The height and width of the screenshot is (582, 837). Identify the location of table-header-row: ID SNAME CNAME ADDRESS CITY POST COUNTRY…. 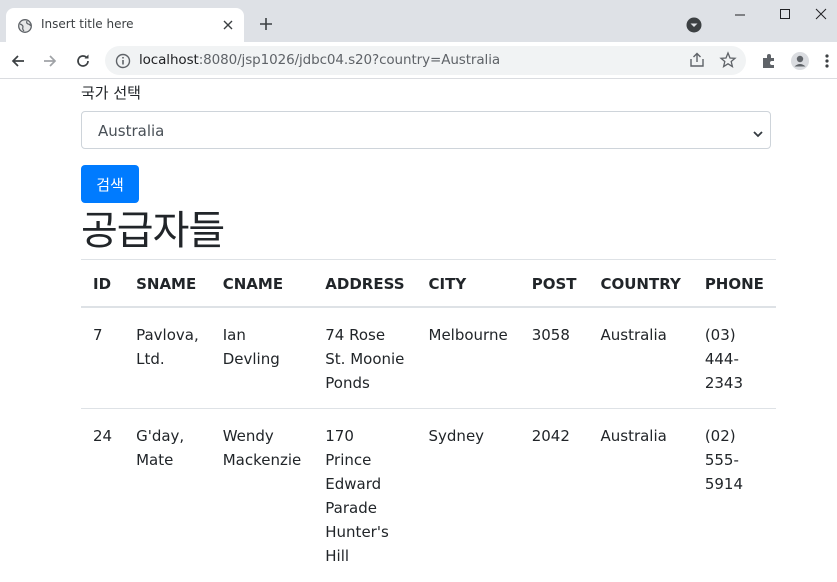
(428, 283).